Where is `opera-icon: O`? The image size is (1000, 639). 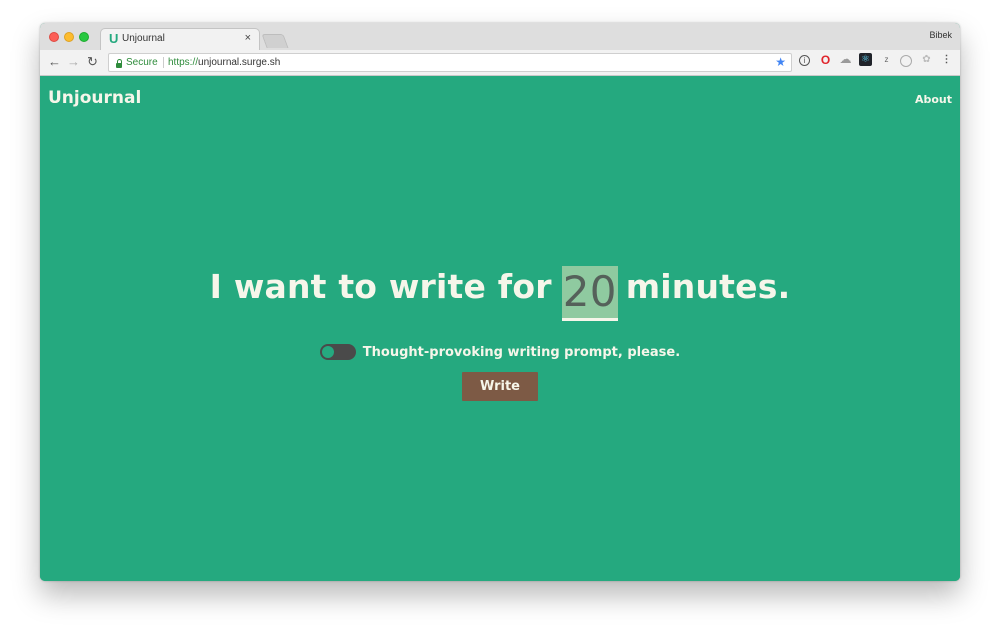 opera-icon: O is located at coordinates (825, 60).